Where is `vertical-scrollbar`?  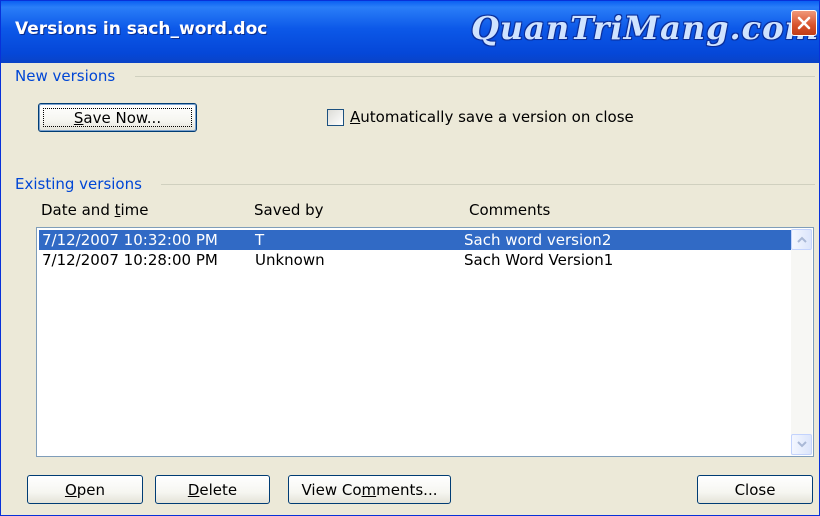
vertical-scrollbar is located at coordinates (801, 342).